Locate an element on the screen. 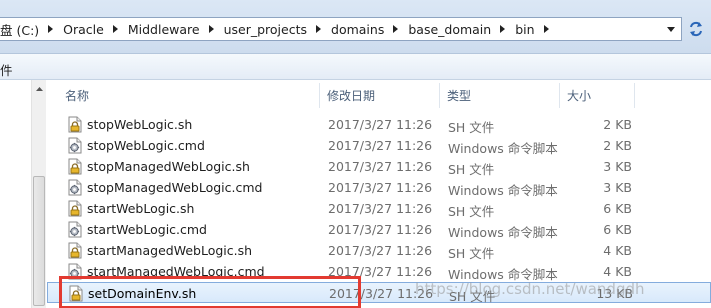  file-name: stopManagedWebLogic.cmd is located at coordinates (175, 187).